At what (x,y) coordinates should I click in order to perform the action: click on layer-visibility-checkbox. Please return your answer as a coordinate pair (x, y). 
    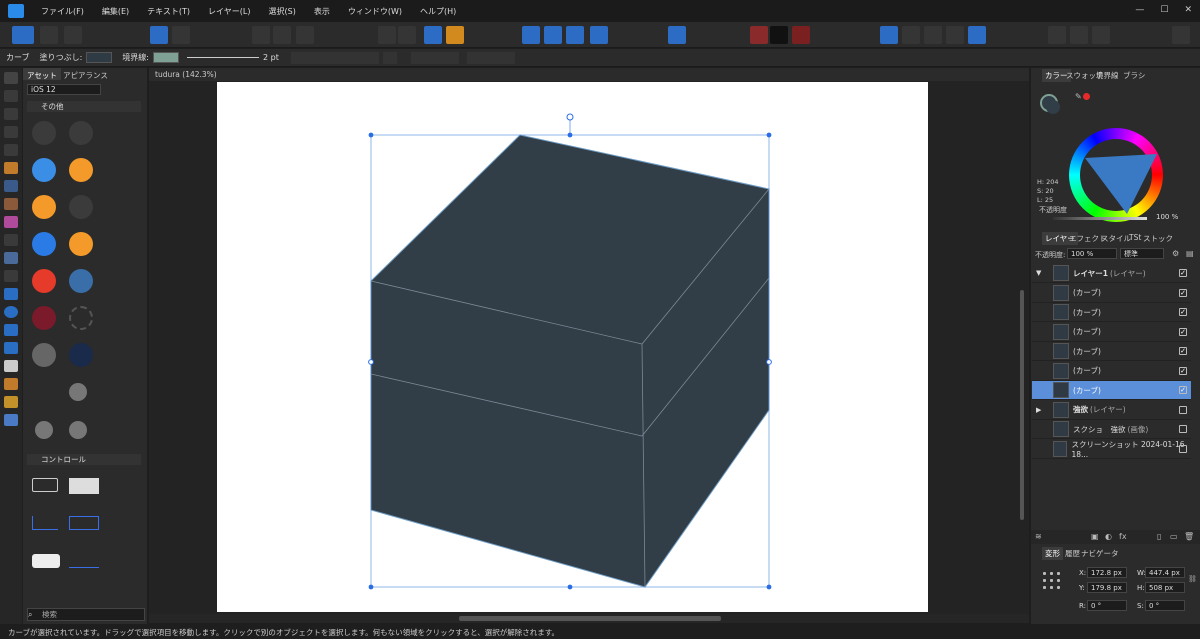
    Looking at the image, I should click on (1183, 409).